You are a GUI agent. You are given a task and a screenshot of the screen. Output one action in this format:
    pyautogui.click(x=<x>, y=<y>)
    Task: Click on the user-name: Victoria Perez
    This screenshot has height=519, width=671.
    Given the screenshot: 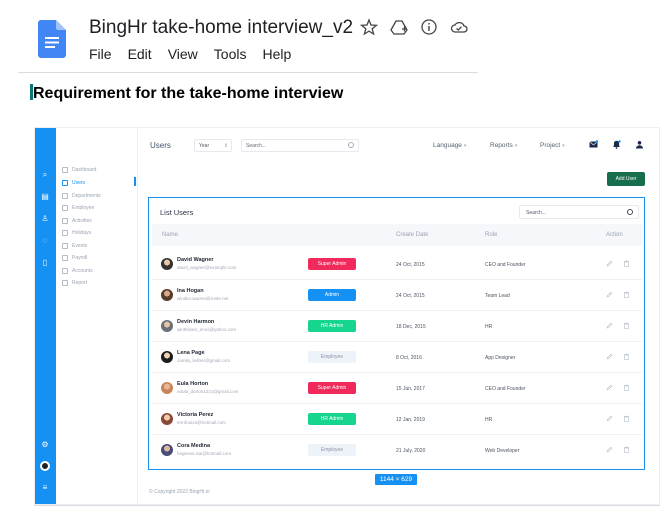 What is the action you would take?
    pyautogui.click(x=195, y=415)
    